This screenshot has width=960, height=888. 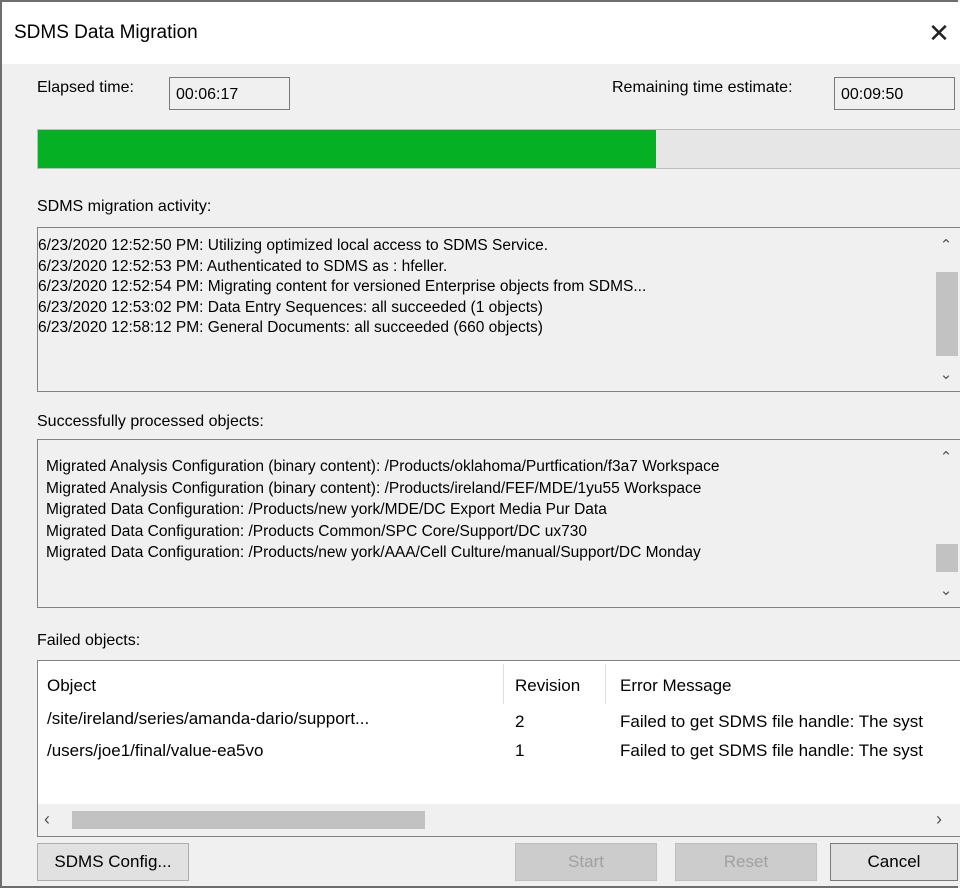 I want to click on close-icon: ✕, so click(x=939, y=33).